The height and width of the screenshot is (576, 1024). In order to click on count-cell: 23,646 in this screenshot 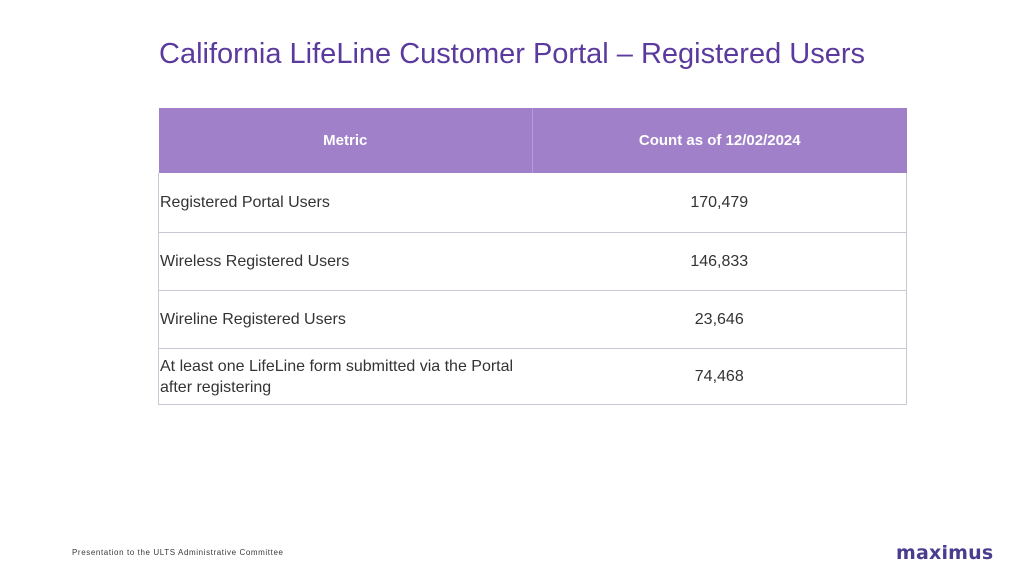, I will do `click(719, 319)`.